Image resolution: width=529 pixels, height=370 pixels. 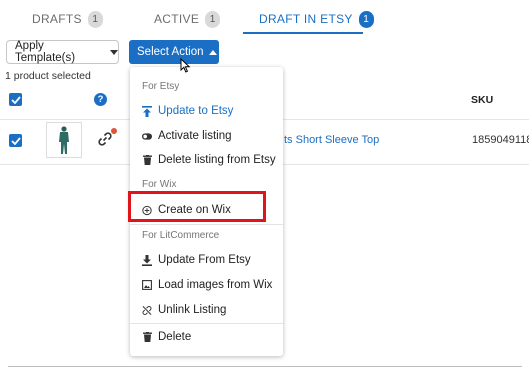 I want to click on menu-item-label: Update From Etsy, so click(x=204, y=260).